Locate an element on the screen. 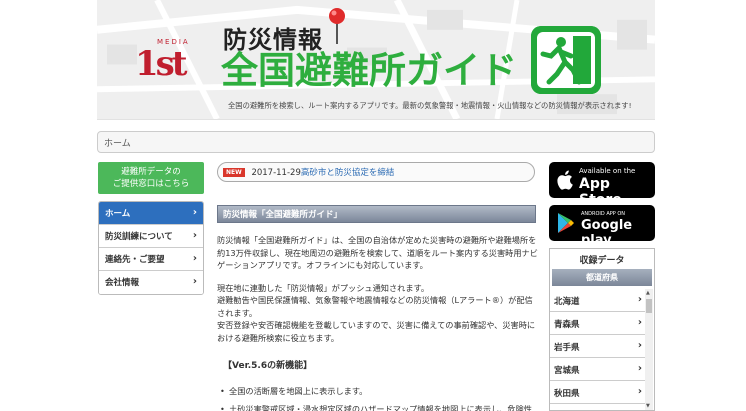 Image resolution: width=746 pixels, height=411 pixels. google-play-big-text: Google play is located at coordinates (607, 233).